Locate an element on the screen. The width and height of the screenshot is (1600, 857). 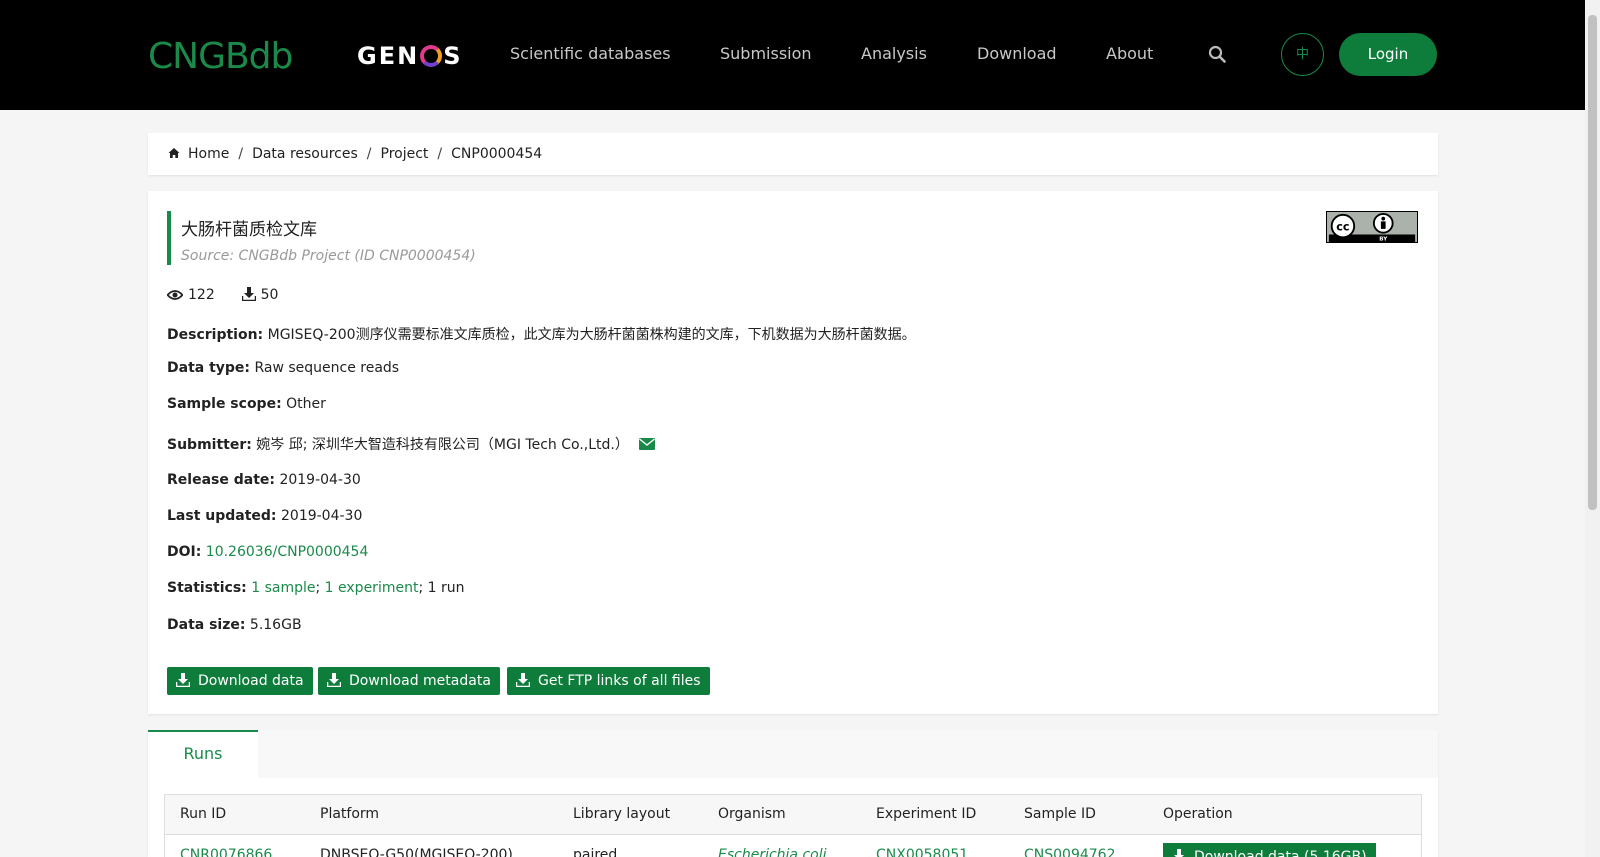
cngbdb-logo: CNGBdb is located at coordinates (220, 56).